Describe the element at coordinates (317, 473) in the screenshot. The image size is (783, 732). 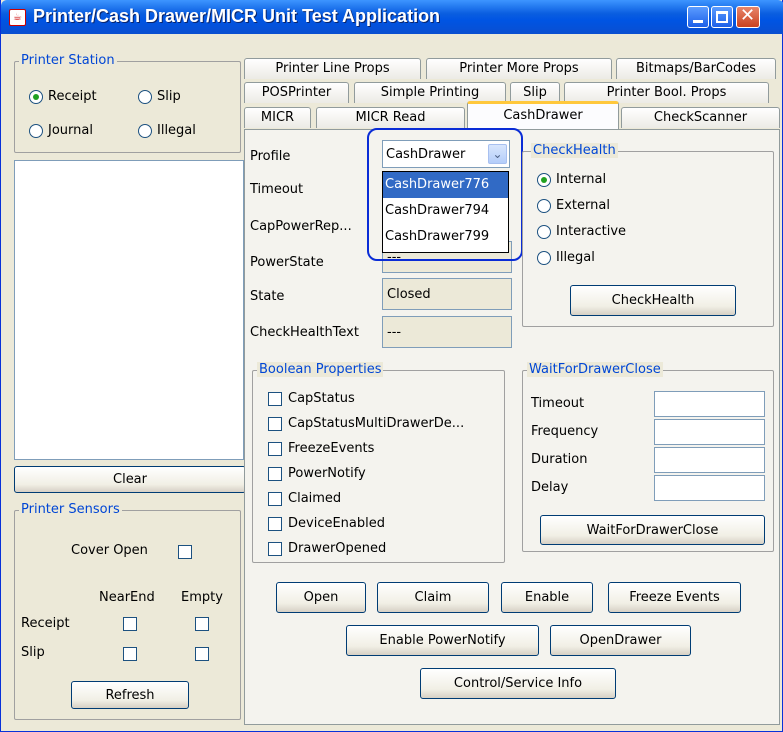
I see `powernotify-checkbox: PowerNotify` at that location.